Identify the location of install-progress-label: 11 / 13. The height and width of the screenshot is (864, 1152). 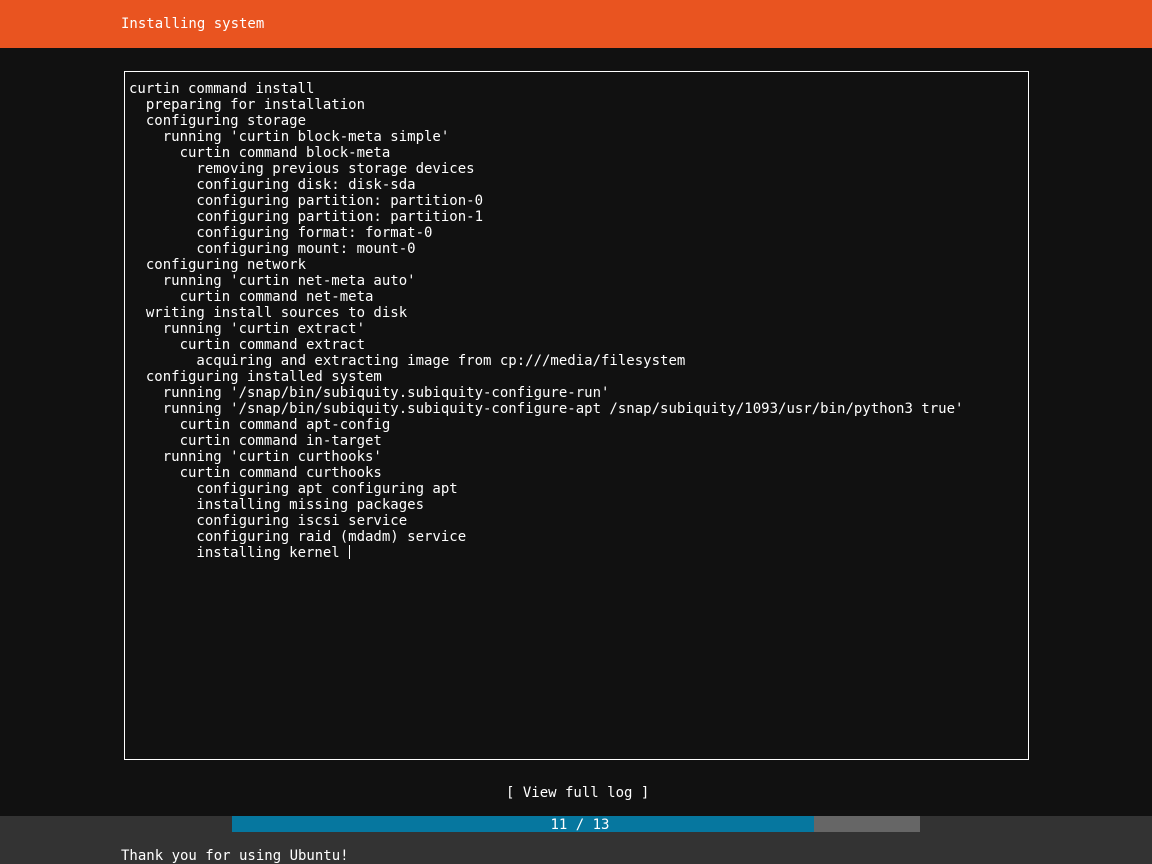
(580, 825).